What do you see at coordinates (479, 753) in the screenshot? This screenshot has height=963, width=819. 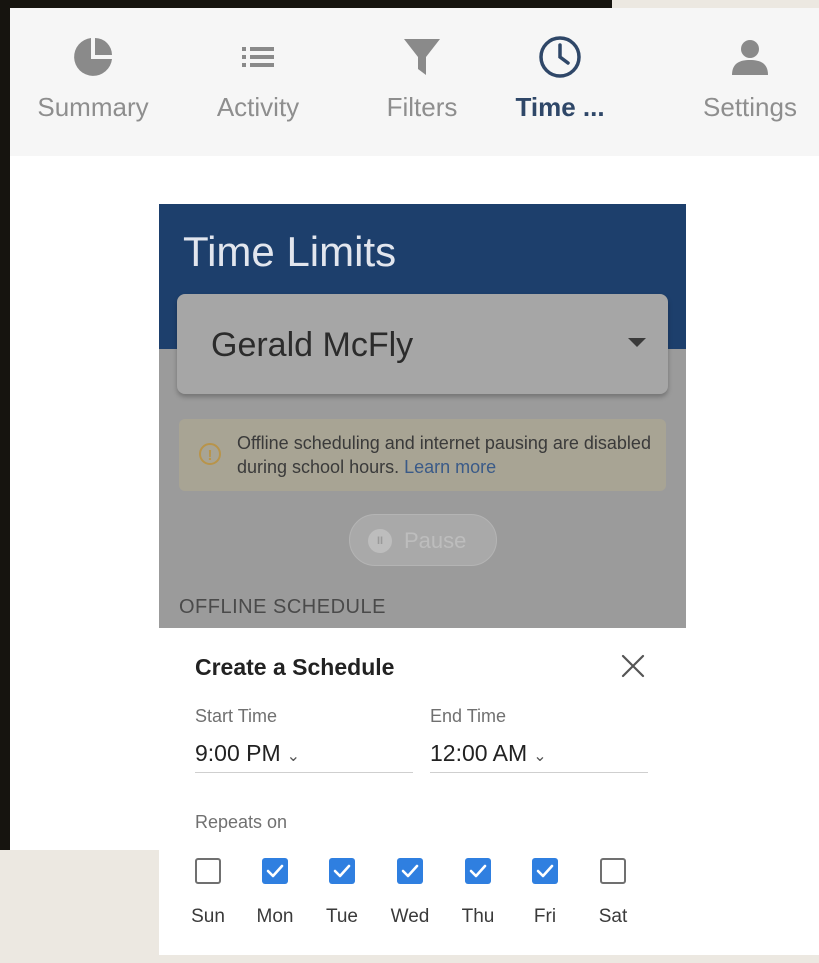 I see `end-time-value: 12:00 AM` at bounding box center [479, 753].